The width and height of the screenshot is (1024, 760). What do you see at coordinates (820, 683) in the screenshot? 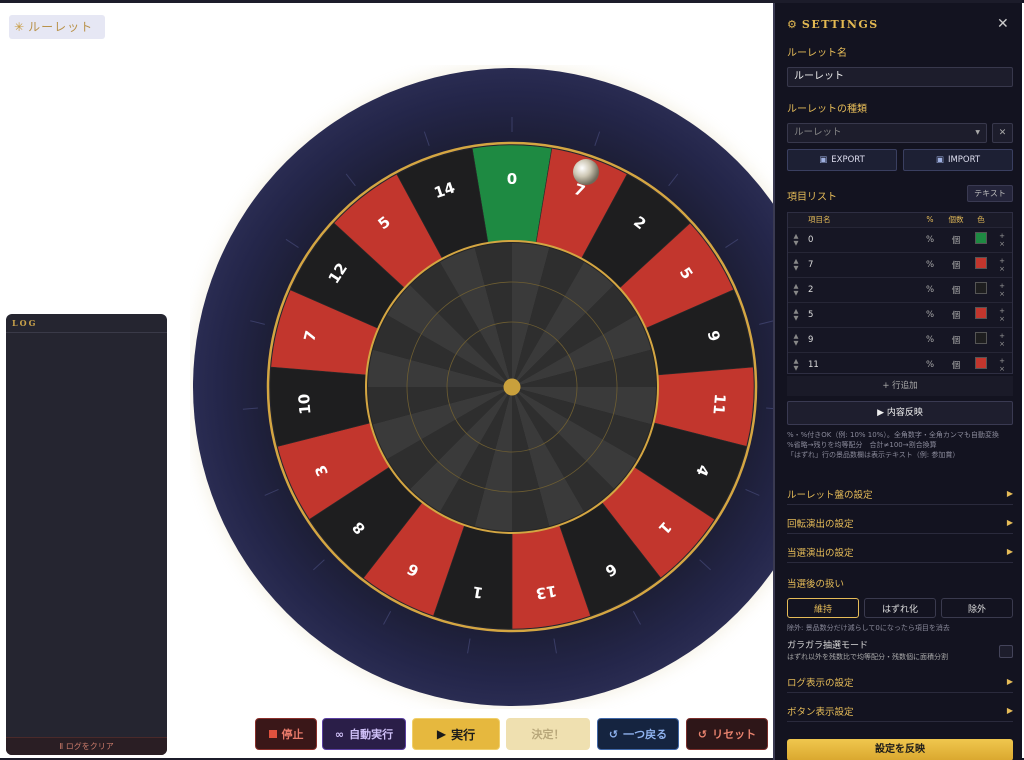
I see `log-settings-label: ログ表示の設定` at bounding box center [820, 683].